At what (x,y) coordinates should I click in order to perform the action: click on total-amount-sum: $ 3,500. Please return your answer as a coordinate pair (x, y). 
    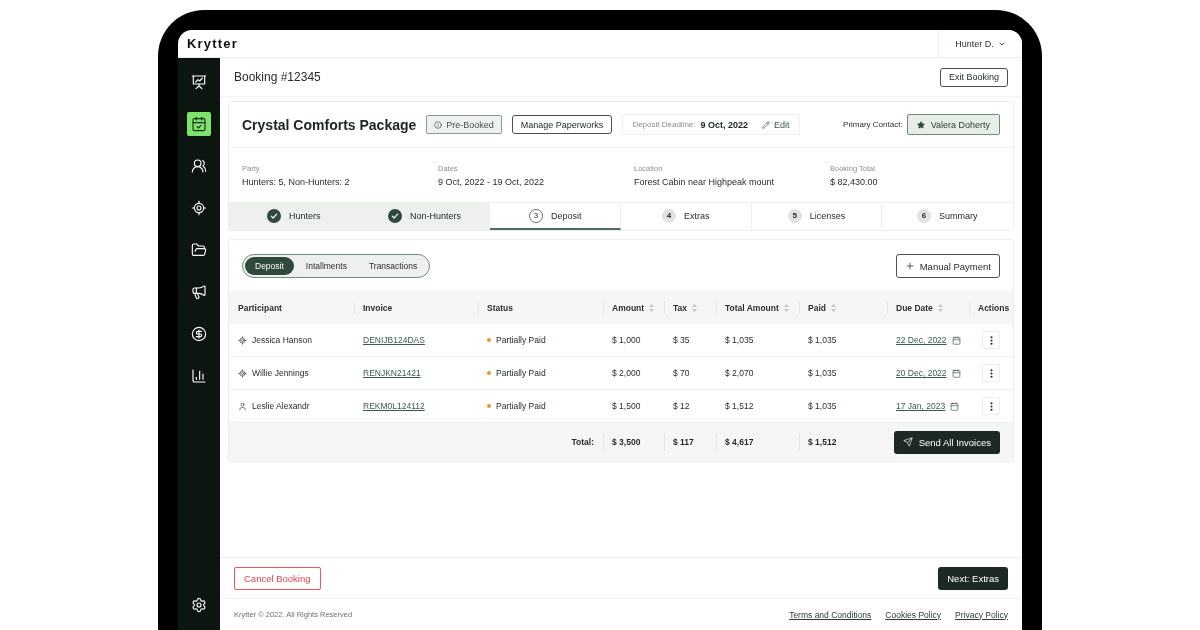
    Looking at the image, I should click on (626, 442).